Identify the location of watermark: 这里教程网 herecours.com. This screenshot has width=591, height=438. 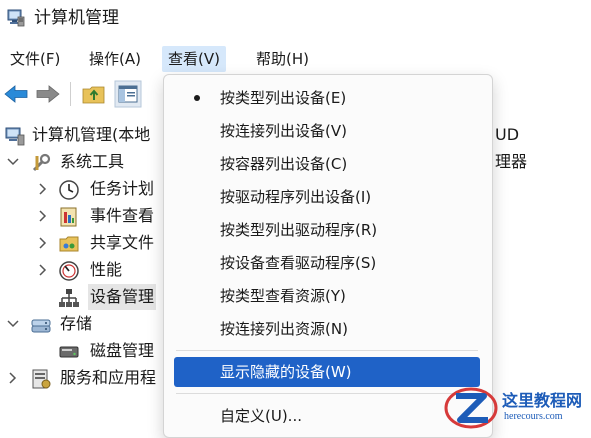
(516, 408).